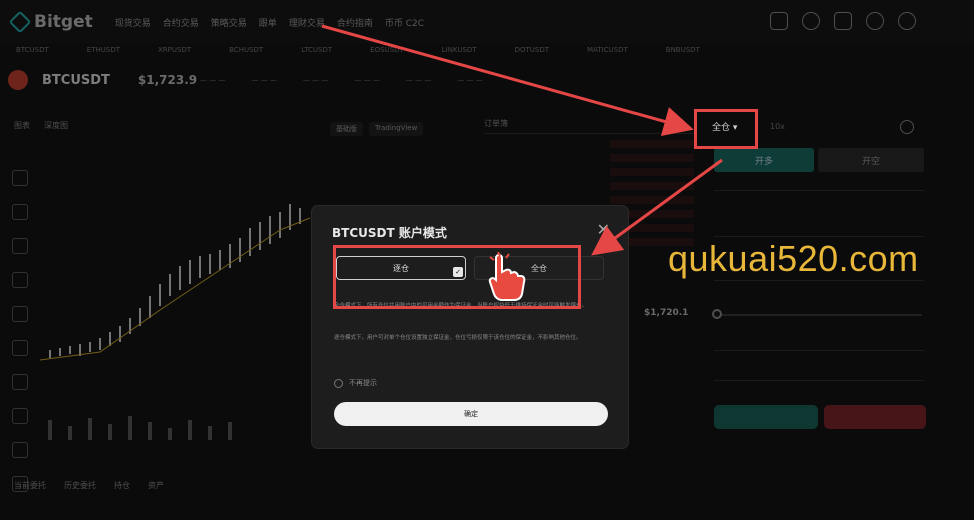  I want to click on arrow-to-dropdown, so click(507, 80).